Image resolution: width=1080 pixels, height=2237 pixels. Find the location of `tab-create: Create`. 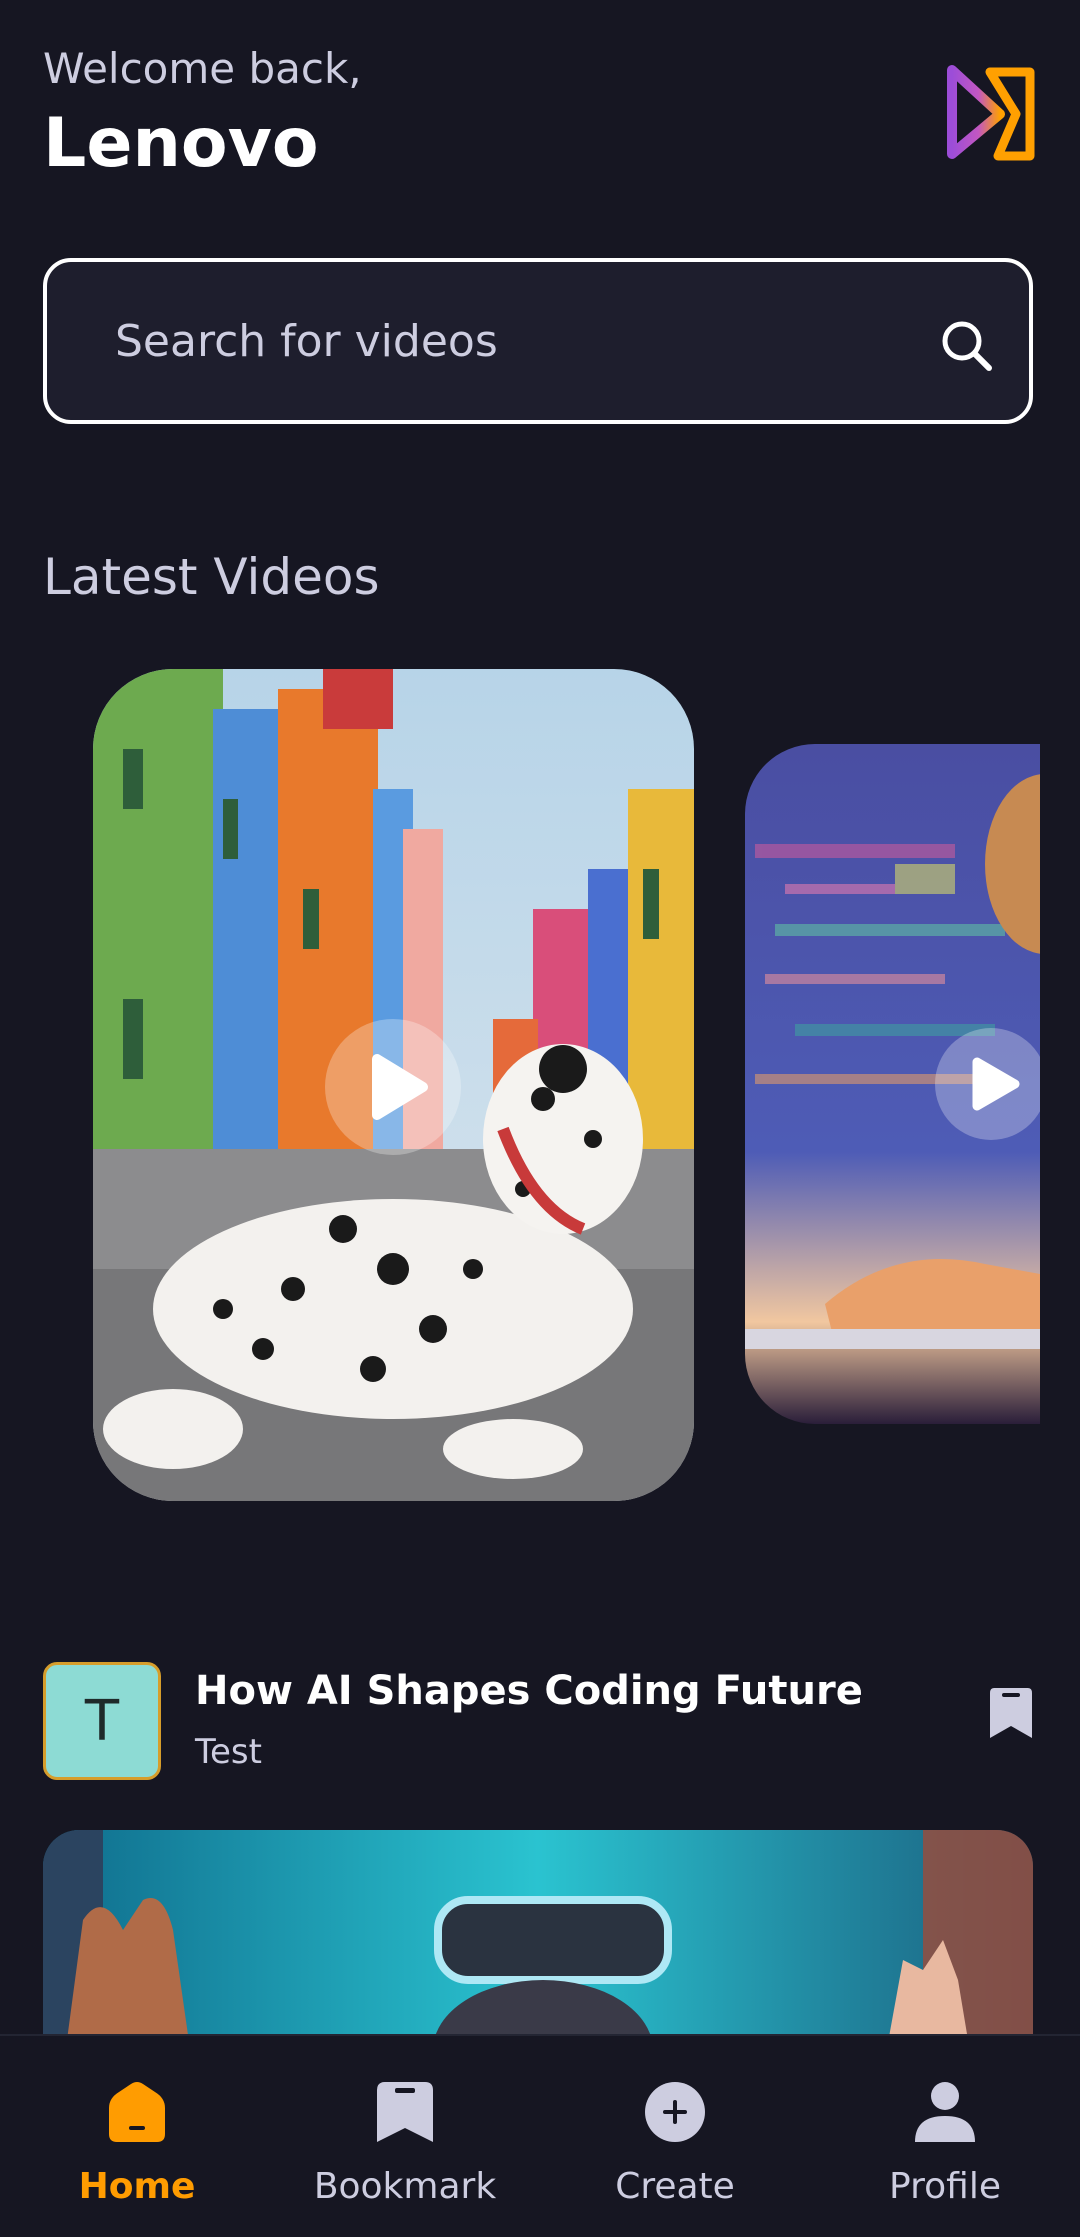

tab-create: Create is located at coordinates (675, 2136).